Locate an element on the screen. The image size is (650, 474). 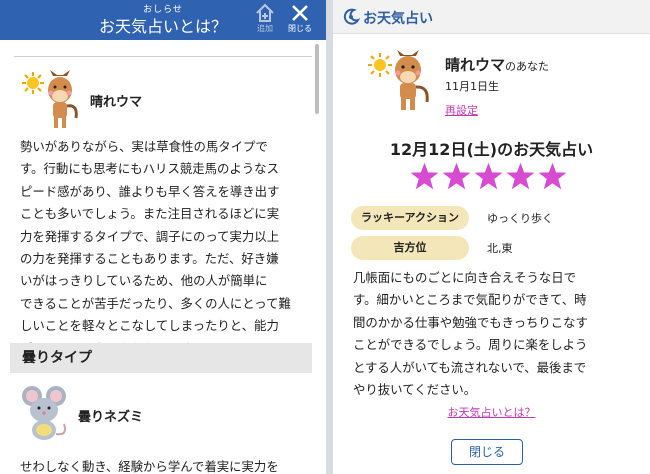
direction-label: 吉方位 is located at coordinates (410, 248).